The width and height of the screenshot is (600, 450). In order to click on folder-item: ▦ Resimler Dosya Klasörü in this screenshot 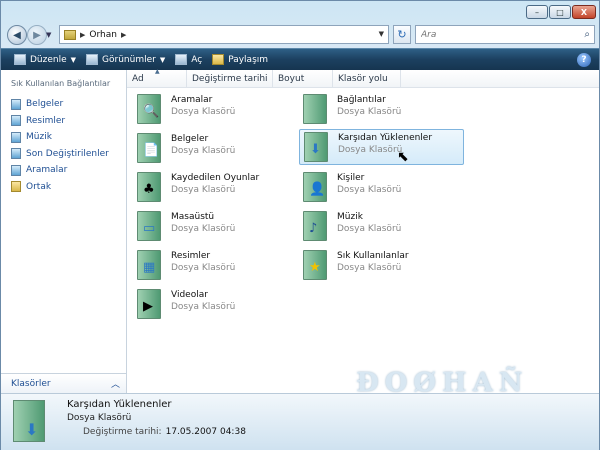, I will do `click(215, 266)`.